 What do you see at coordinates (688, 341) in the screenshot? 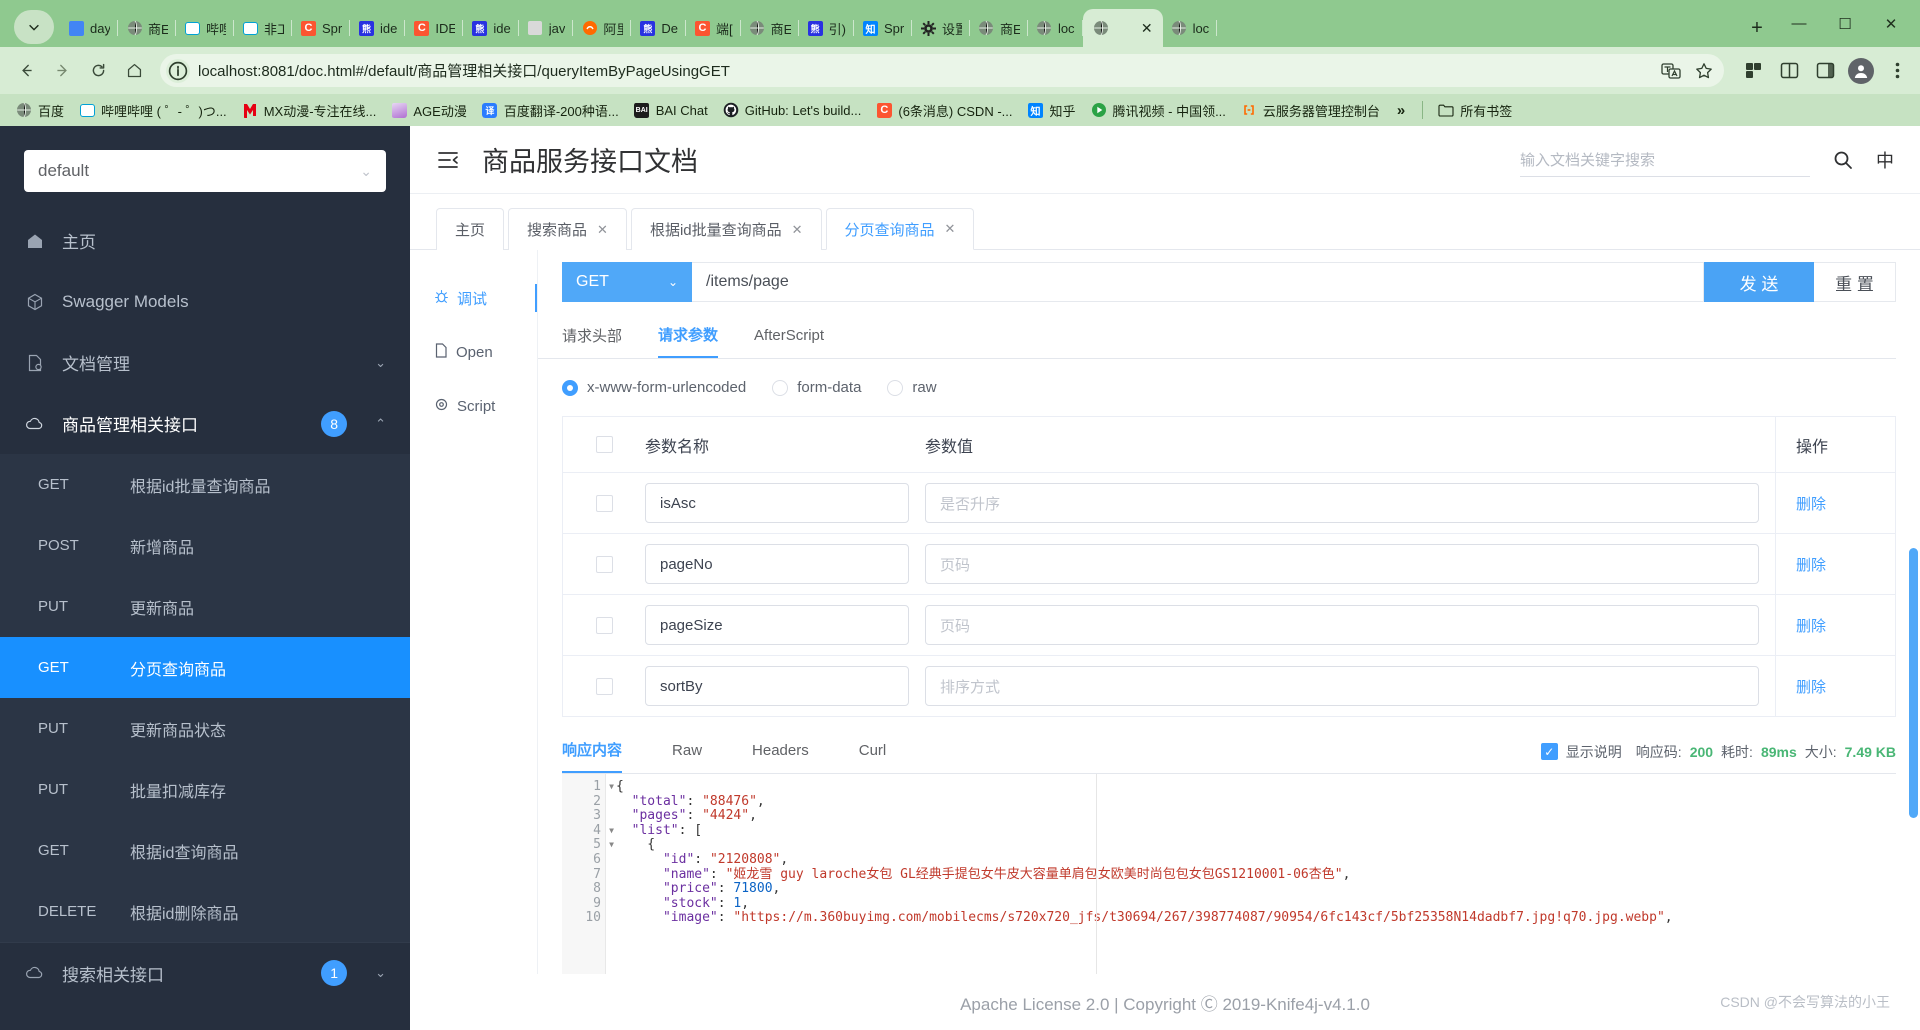
I see `tab-request-params: 请求参数` at bounding box center [688, 341].